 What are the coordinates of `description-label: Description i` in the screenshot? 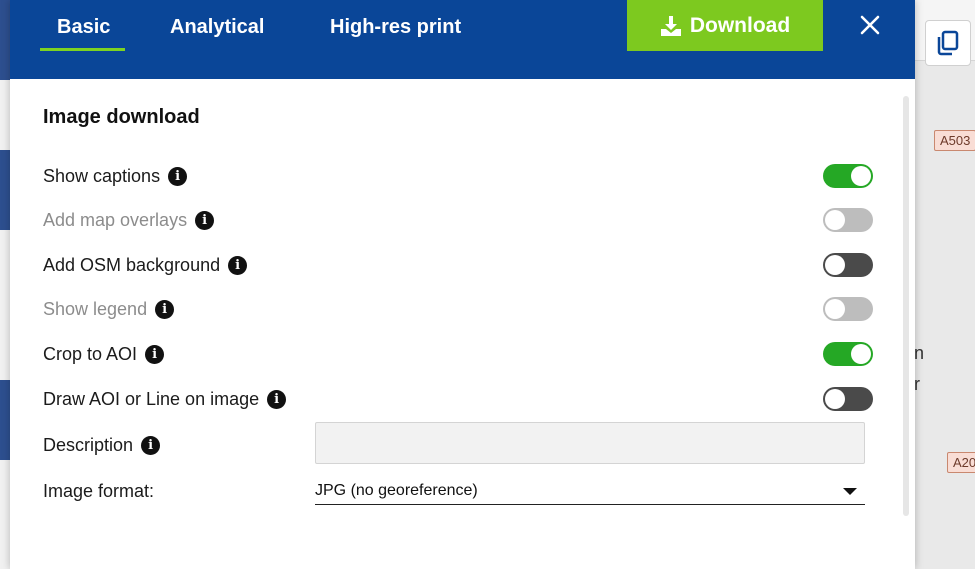 It's located at (102, 445).